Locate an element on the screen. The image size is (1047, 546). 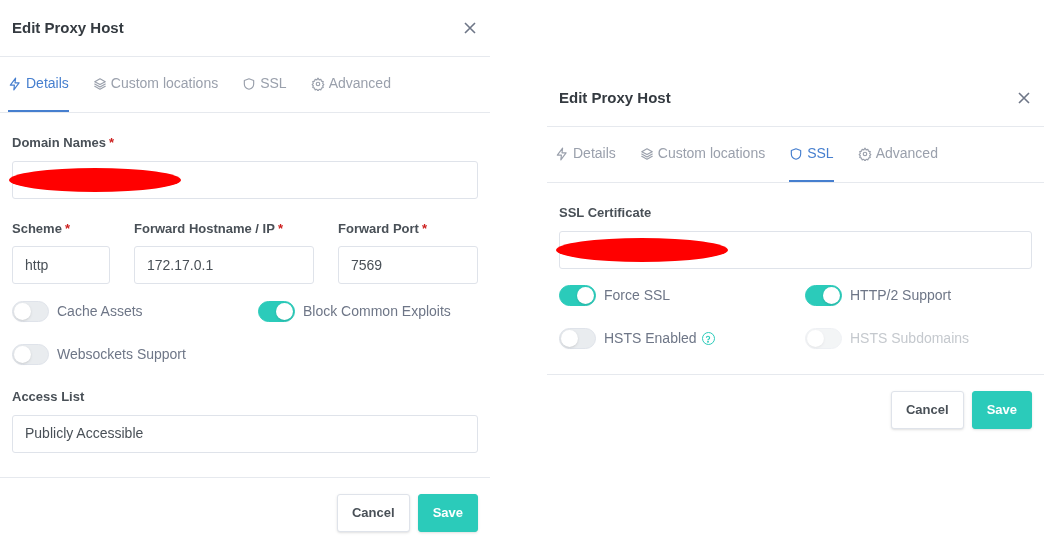
field-label: Domain Names * is located at coordinates (63, 143).